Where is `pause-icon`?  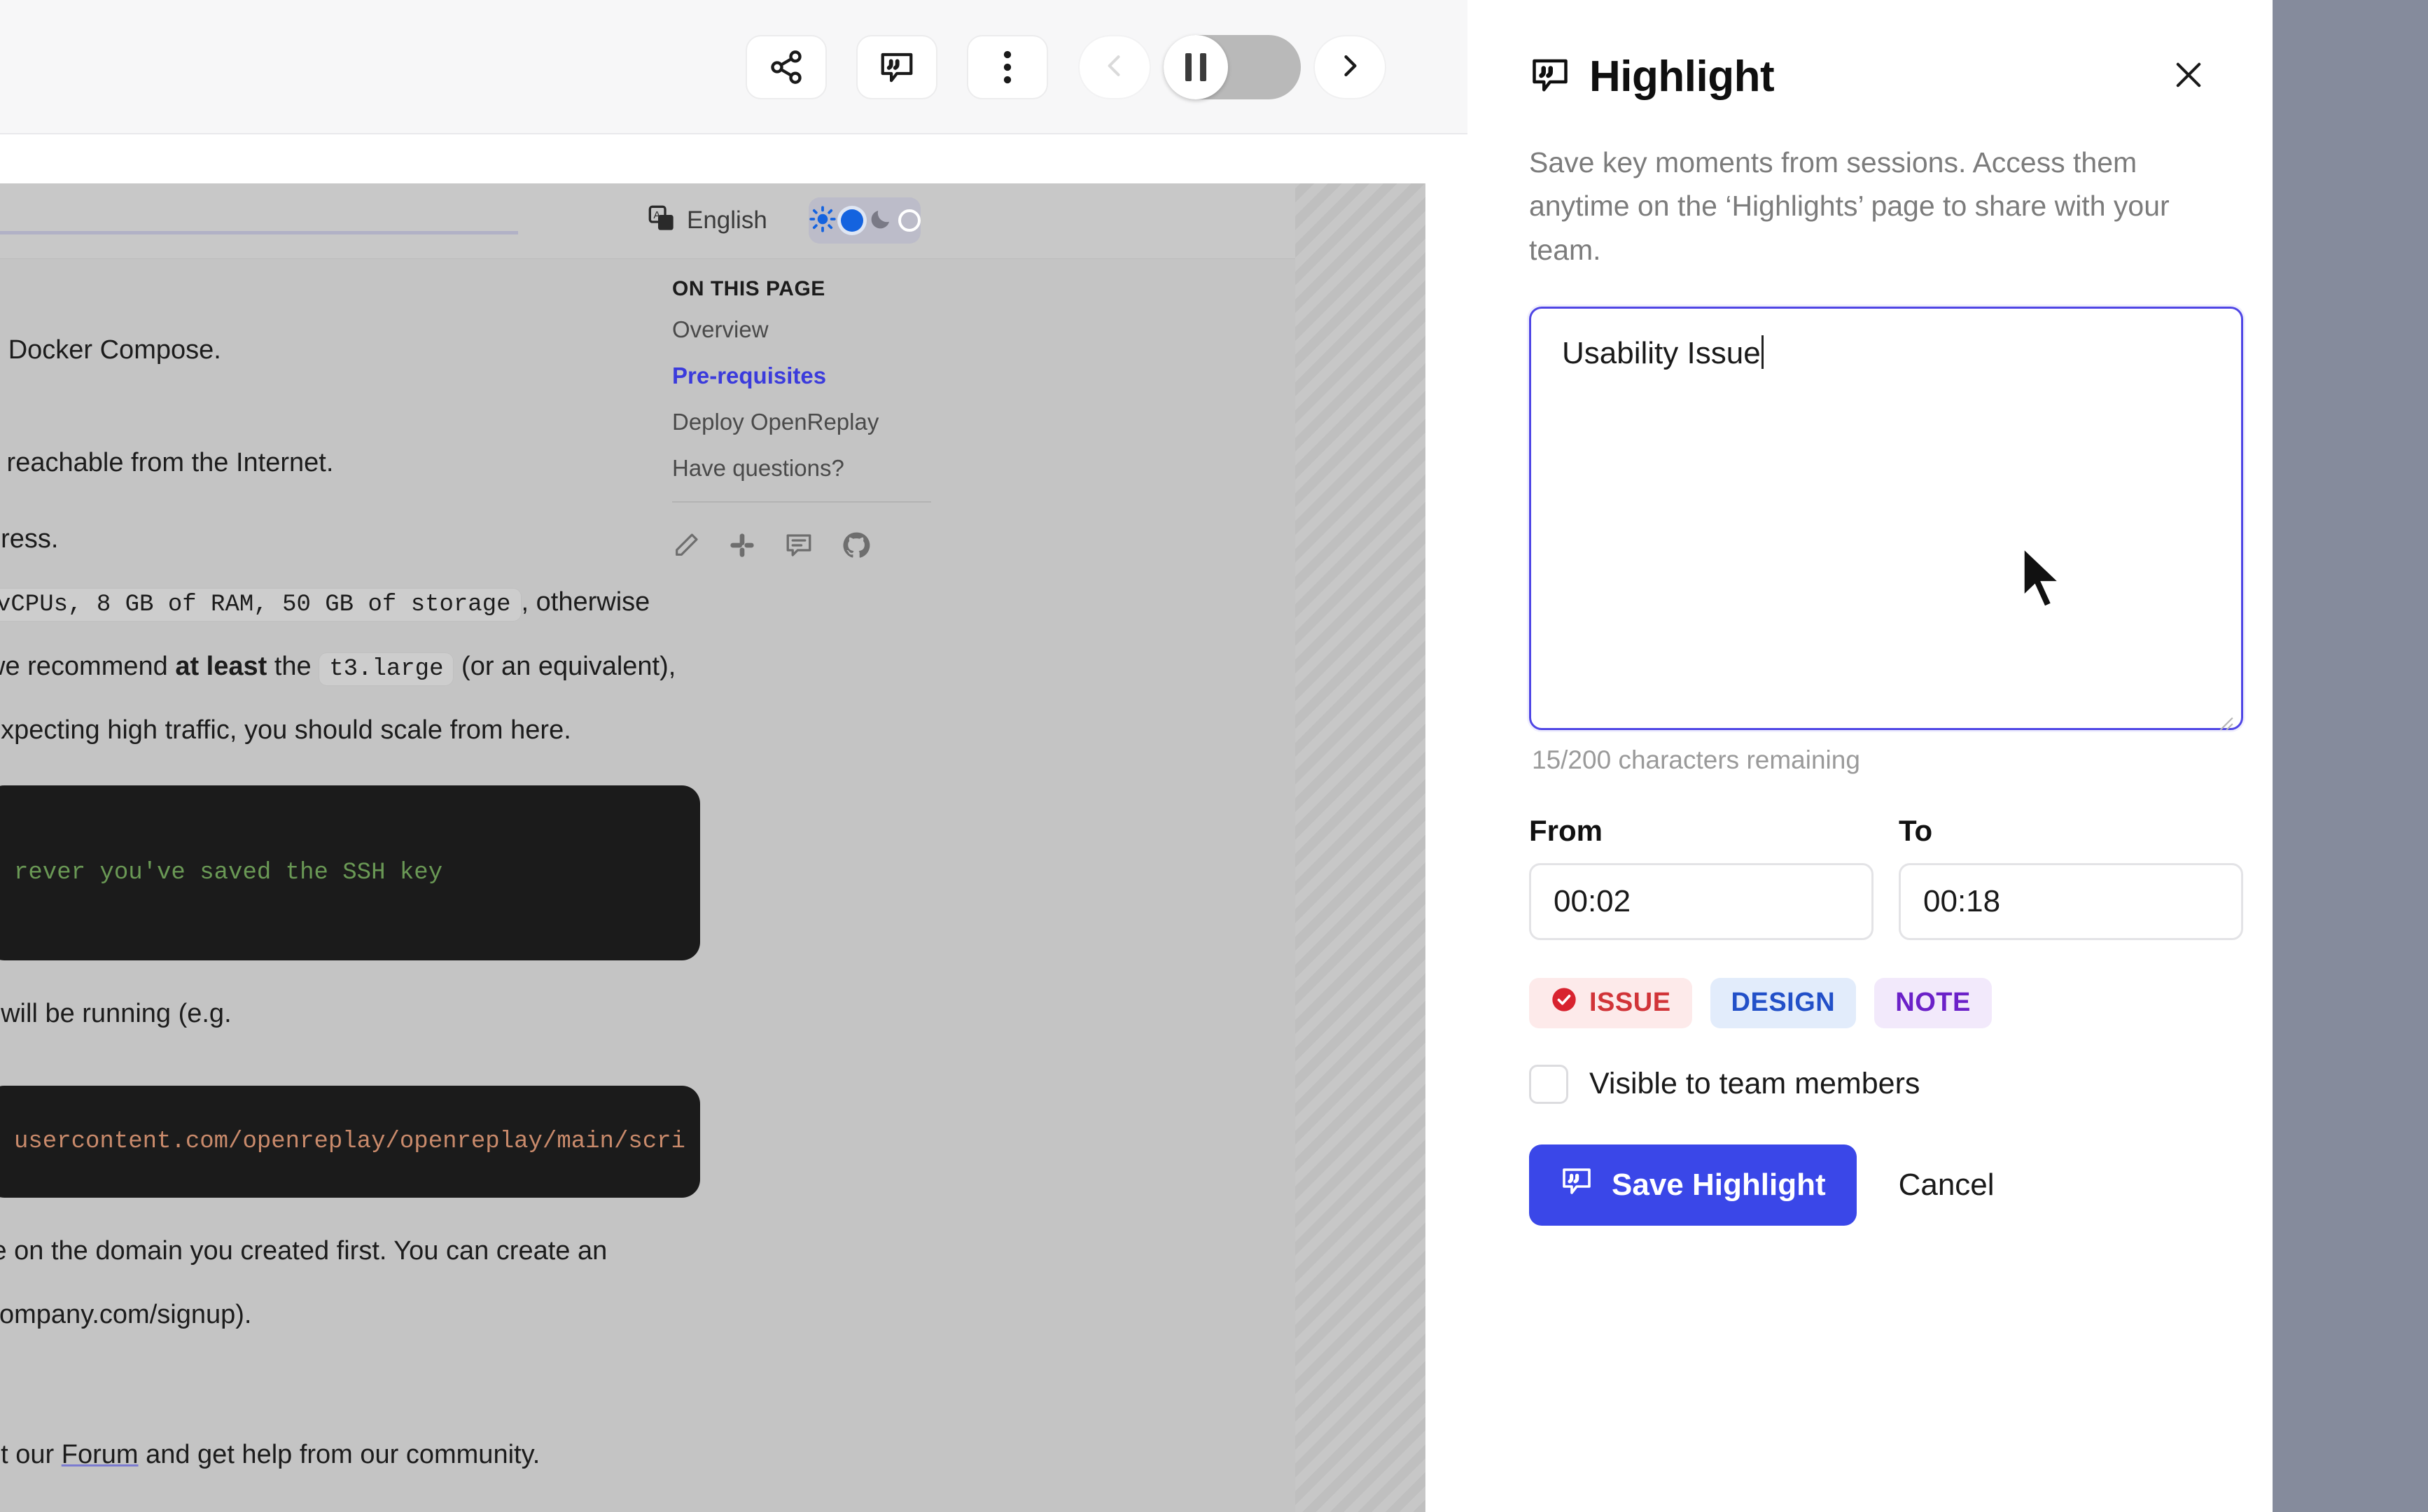
pause-icon is located at coordinates (1196, 67).